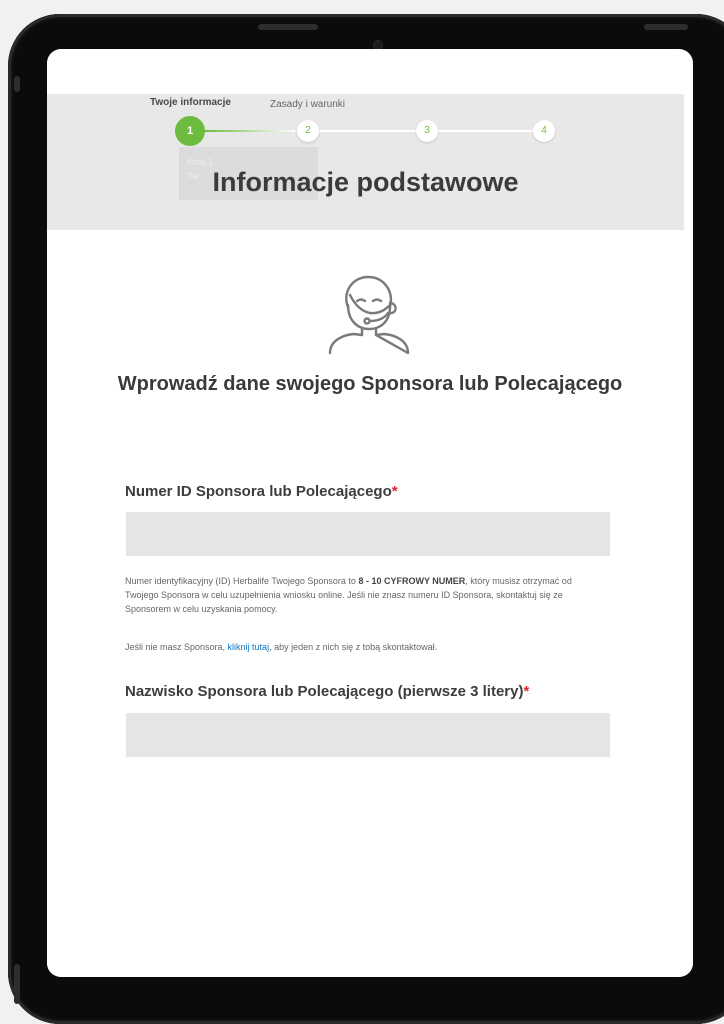  What do you see at coordinates (190, 131) in the screenshot?
I see `step-1-circle: 1` at bounding box center [190, 131].